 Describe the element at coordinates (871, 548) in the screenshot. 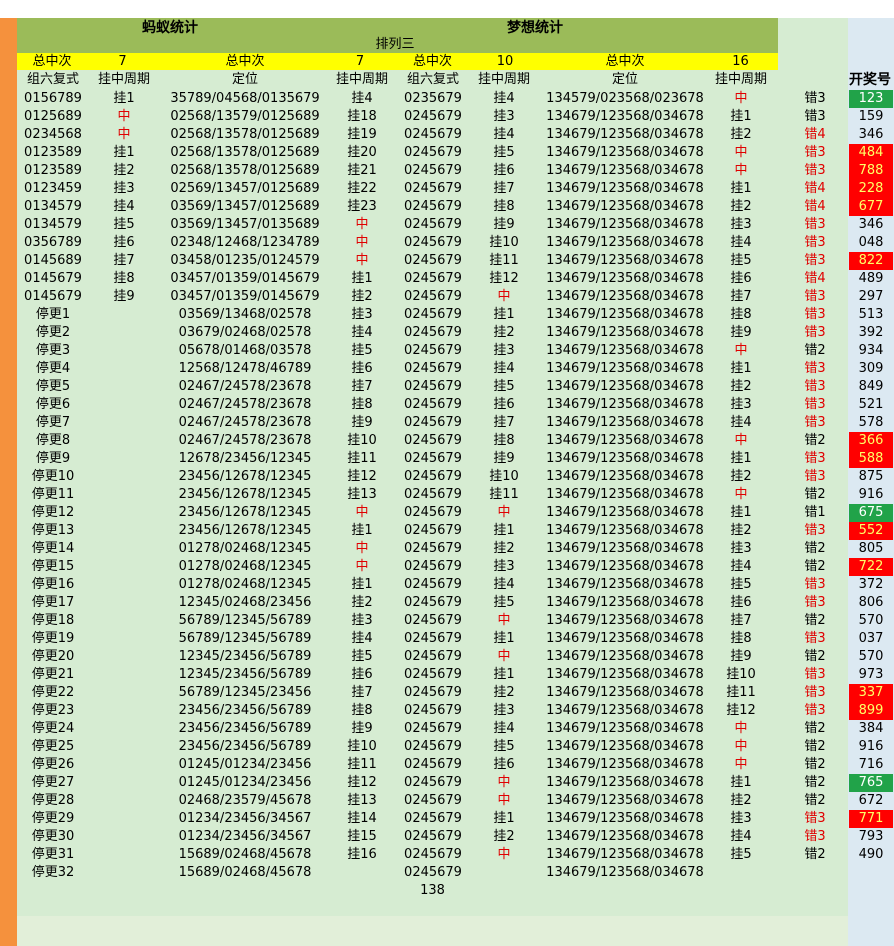

I see `cell-draw-number: 805` at that location.